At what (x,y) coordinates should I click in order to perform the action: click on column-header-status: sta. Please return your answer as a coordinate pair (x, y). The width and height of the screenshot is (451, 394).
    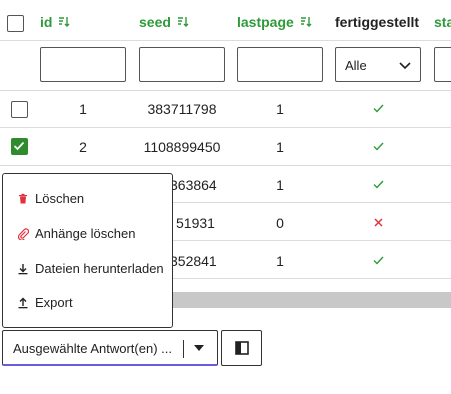
    Looking at the image, I should click on (442, 22).